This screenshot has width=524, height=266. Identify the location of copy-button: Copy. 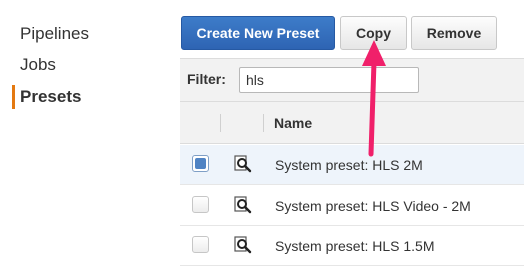
(373, 33).